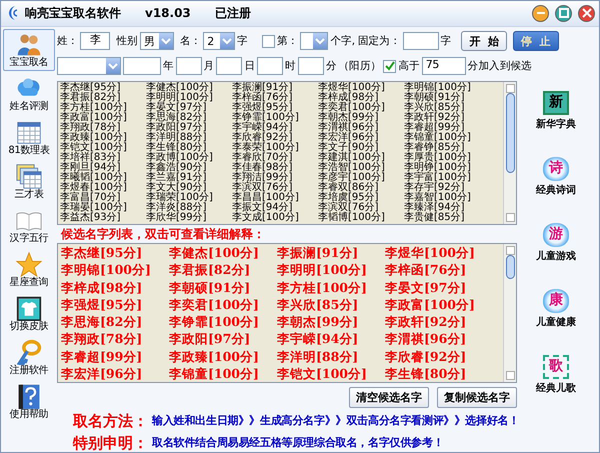 Image resolution: width=600 pixels, height=453 pixels. Describe the element at coordinates (275, 157) in the screenshot. I see `name-list-item: 李睿欣[70分]` at that location.